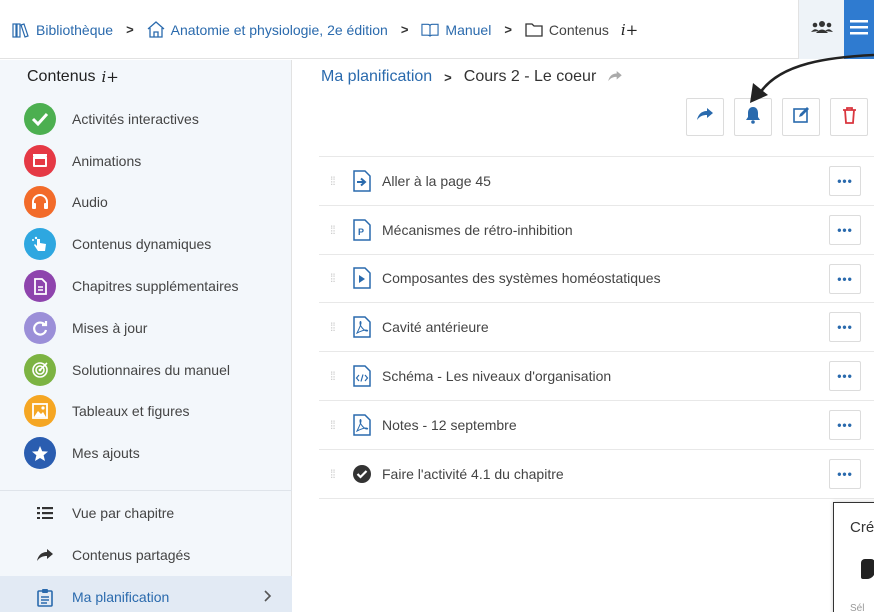 Image resolution: width=874 pixels, height=612 pixels. Describe the element at coordinates (146, 513) in the screenshot. I see `nav-chapter-view: Vue par chapitre` at that location.